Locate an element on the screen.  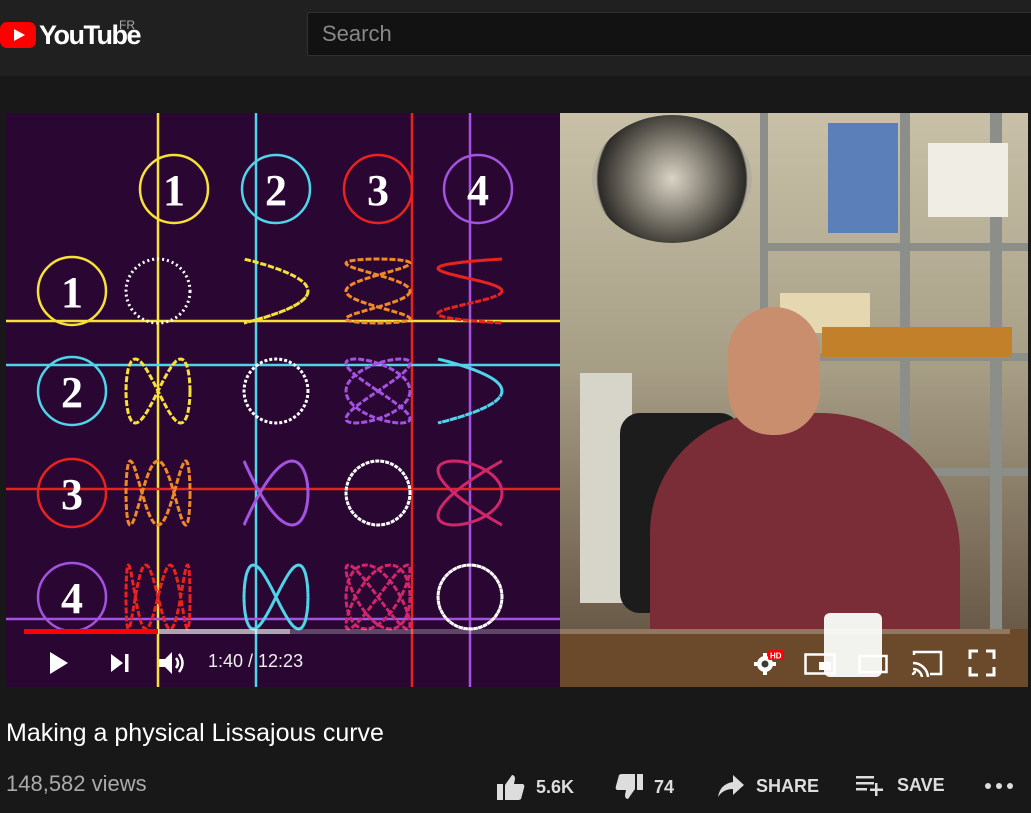
frequency-label-top: 1 is located at coordinates (174, 190).